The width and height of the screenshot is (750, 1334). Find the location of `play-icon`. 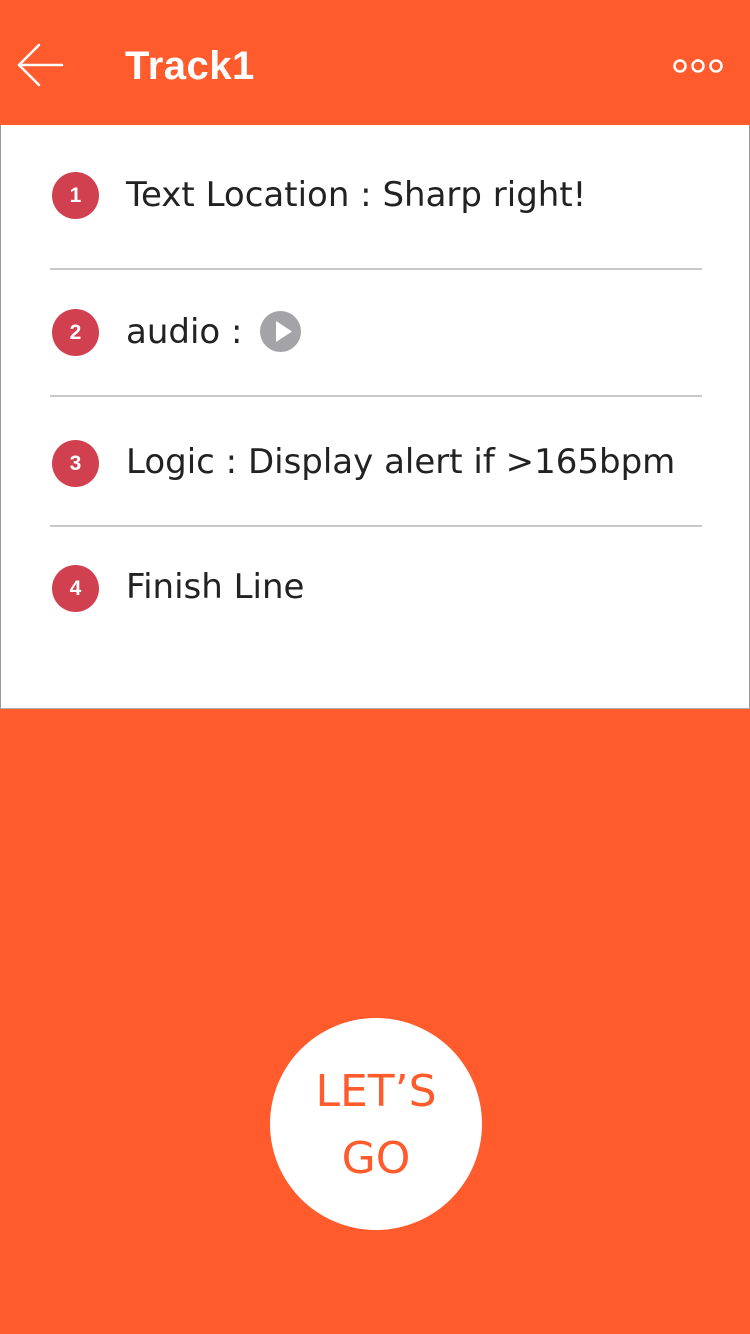

play-icon is located at coordinates (284, 331).